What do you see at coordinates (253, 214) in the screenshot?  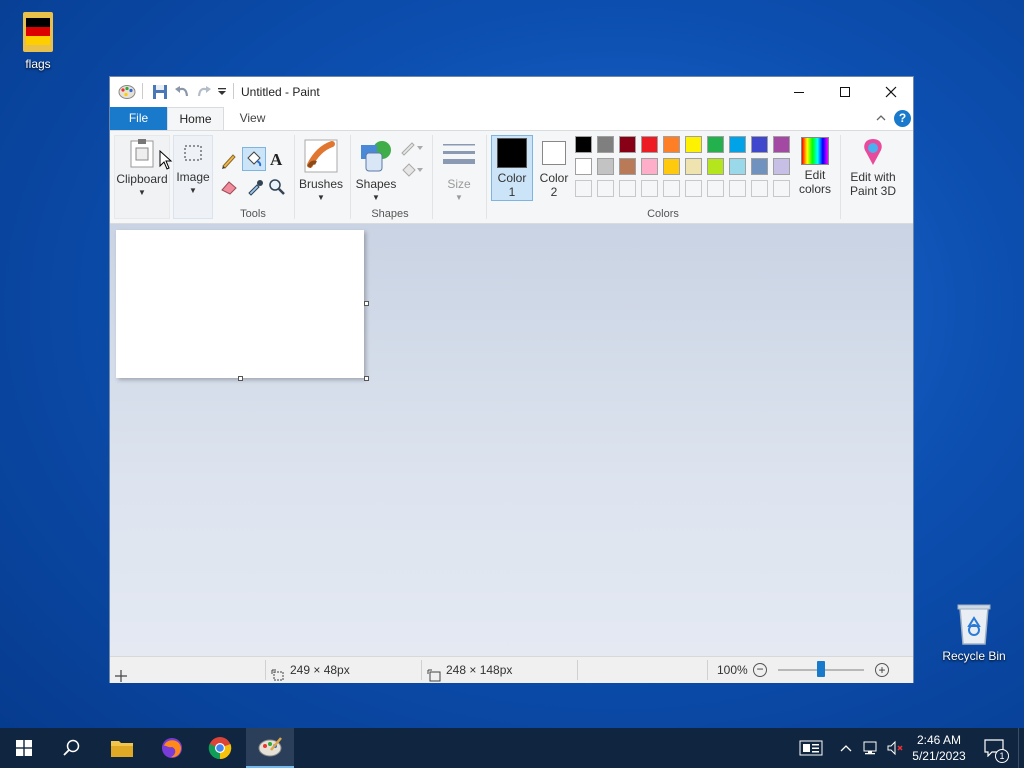 I see `group-label-tools: Tools` at bounding box center [253, 214].